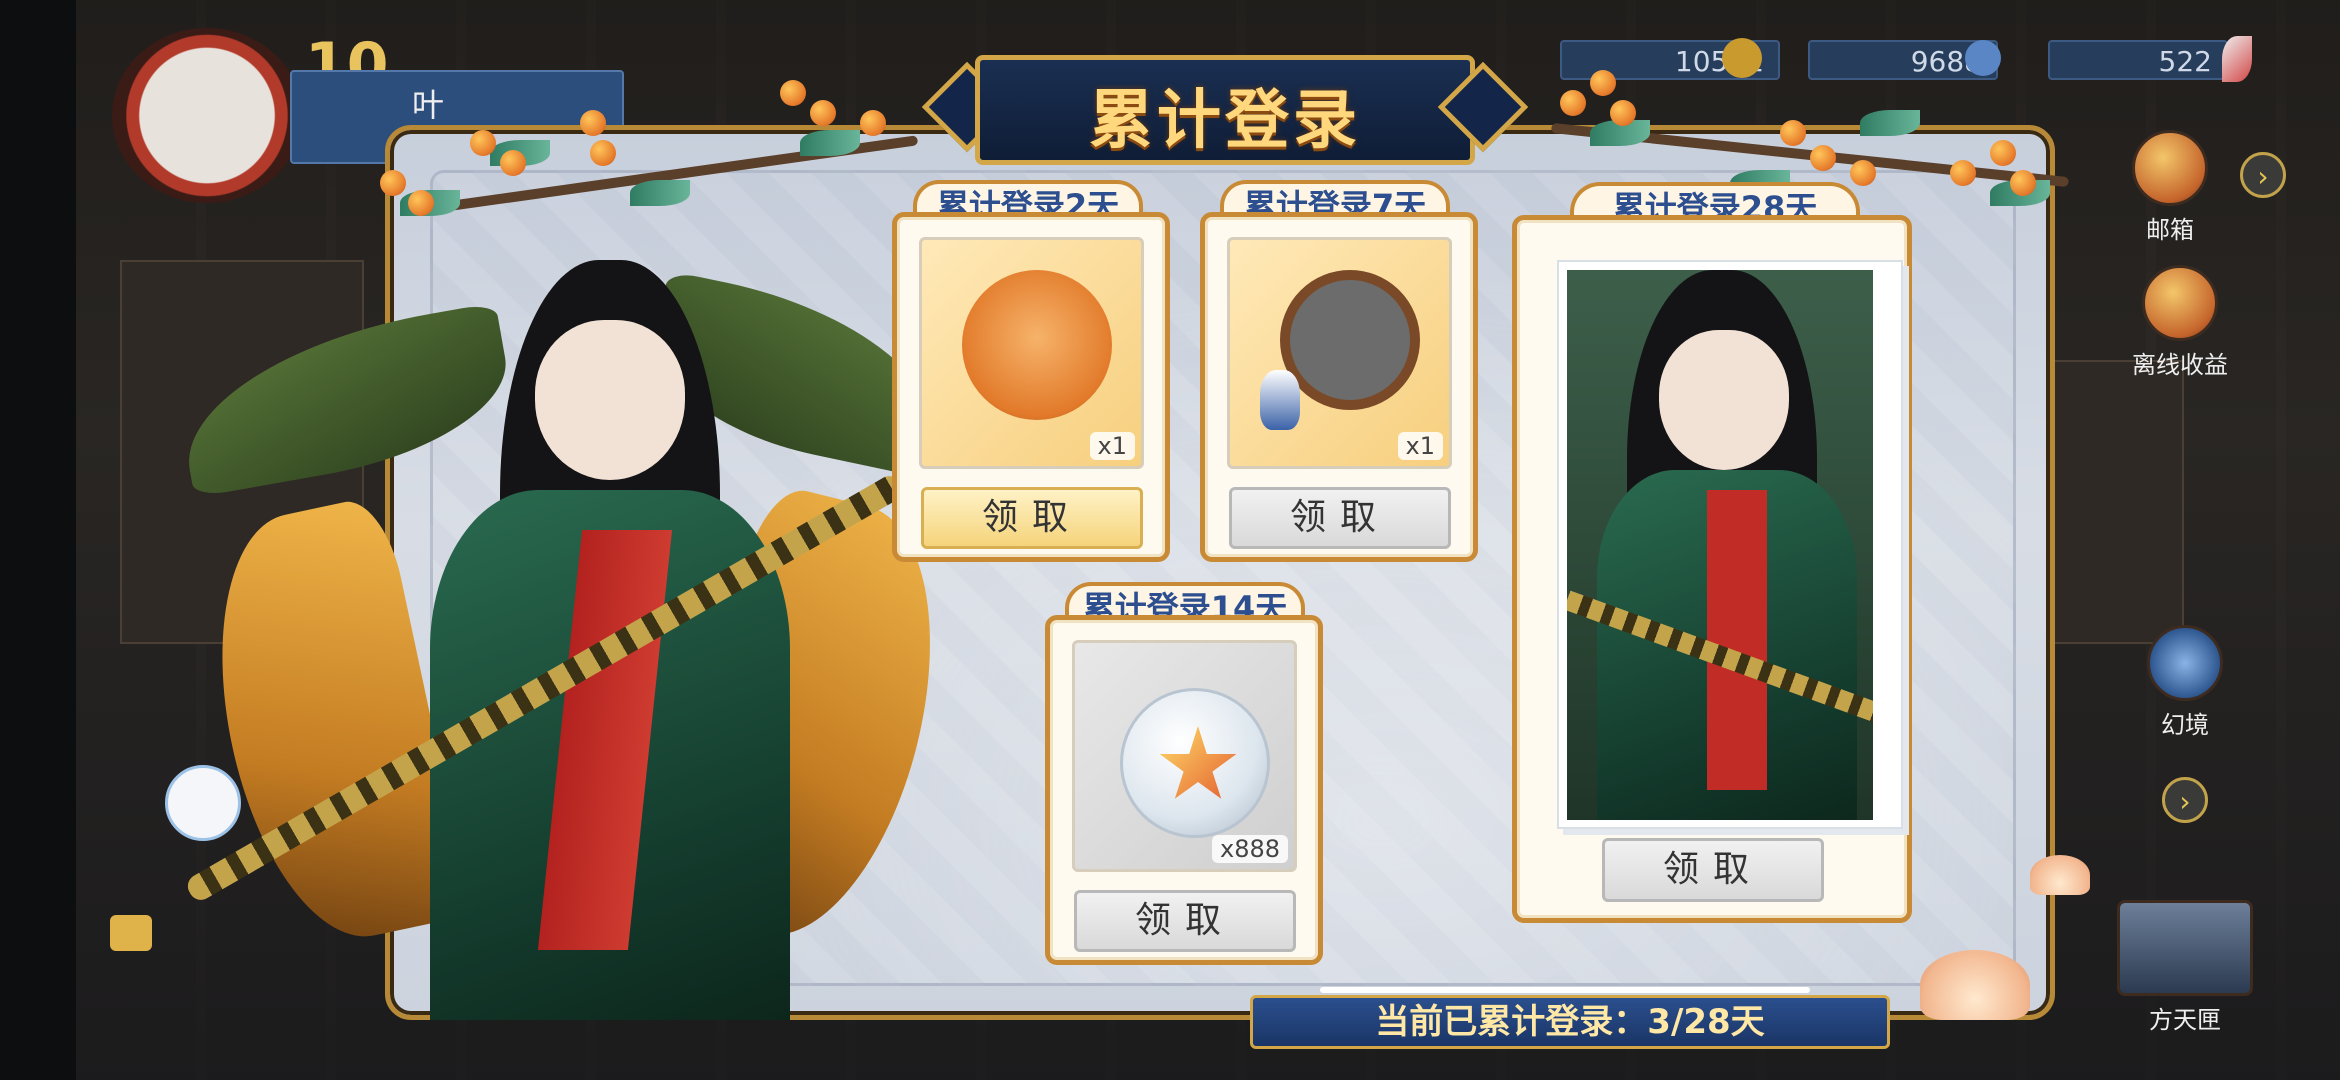 Image resolution: width=2340 pixels, height=1080 pixels. What do you see at coordinates (2185, 663) in the screenshot?
I see `phantom-realm-icon` at bounding box center [2185, 663].